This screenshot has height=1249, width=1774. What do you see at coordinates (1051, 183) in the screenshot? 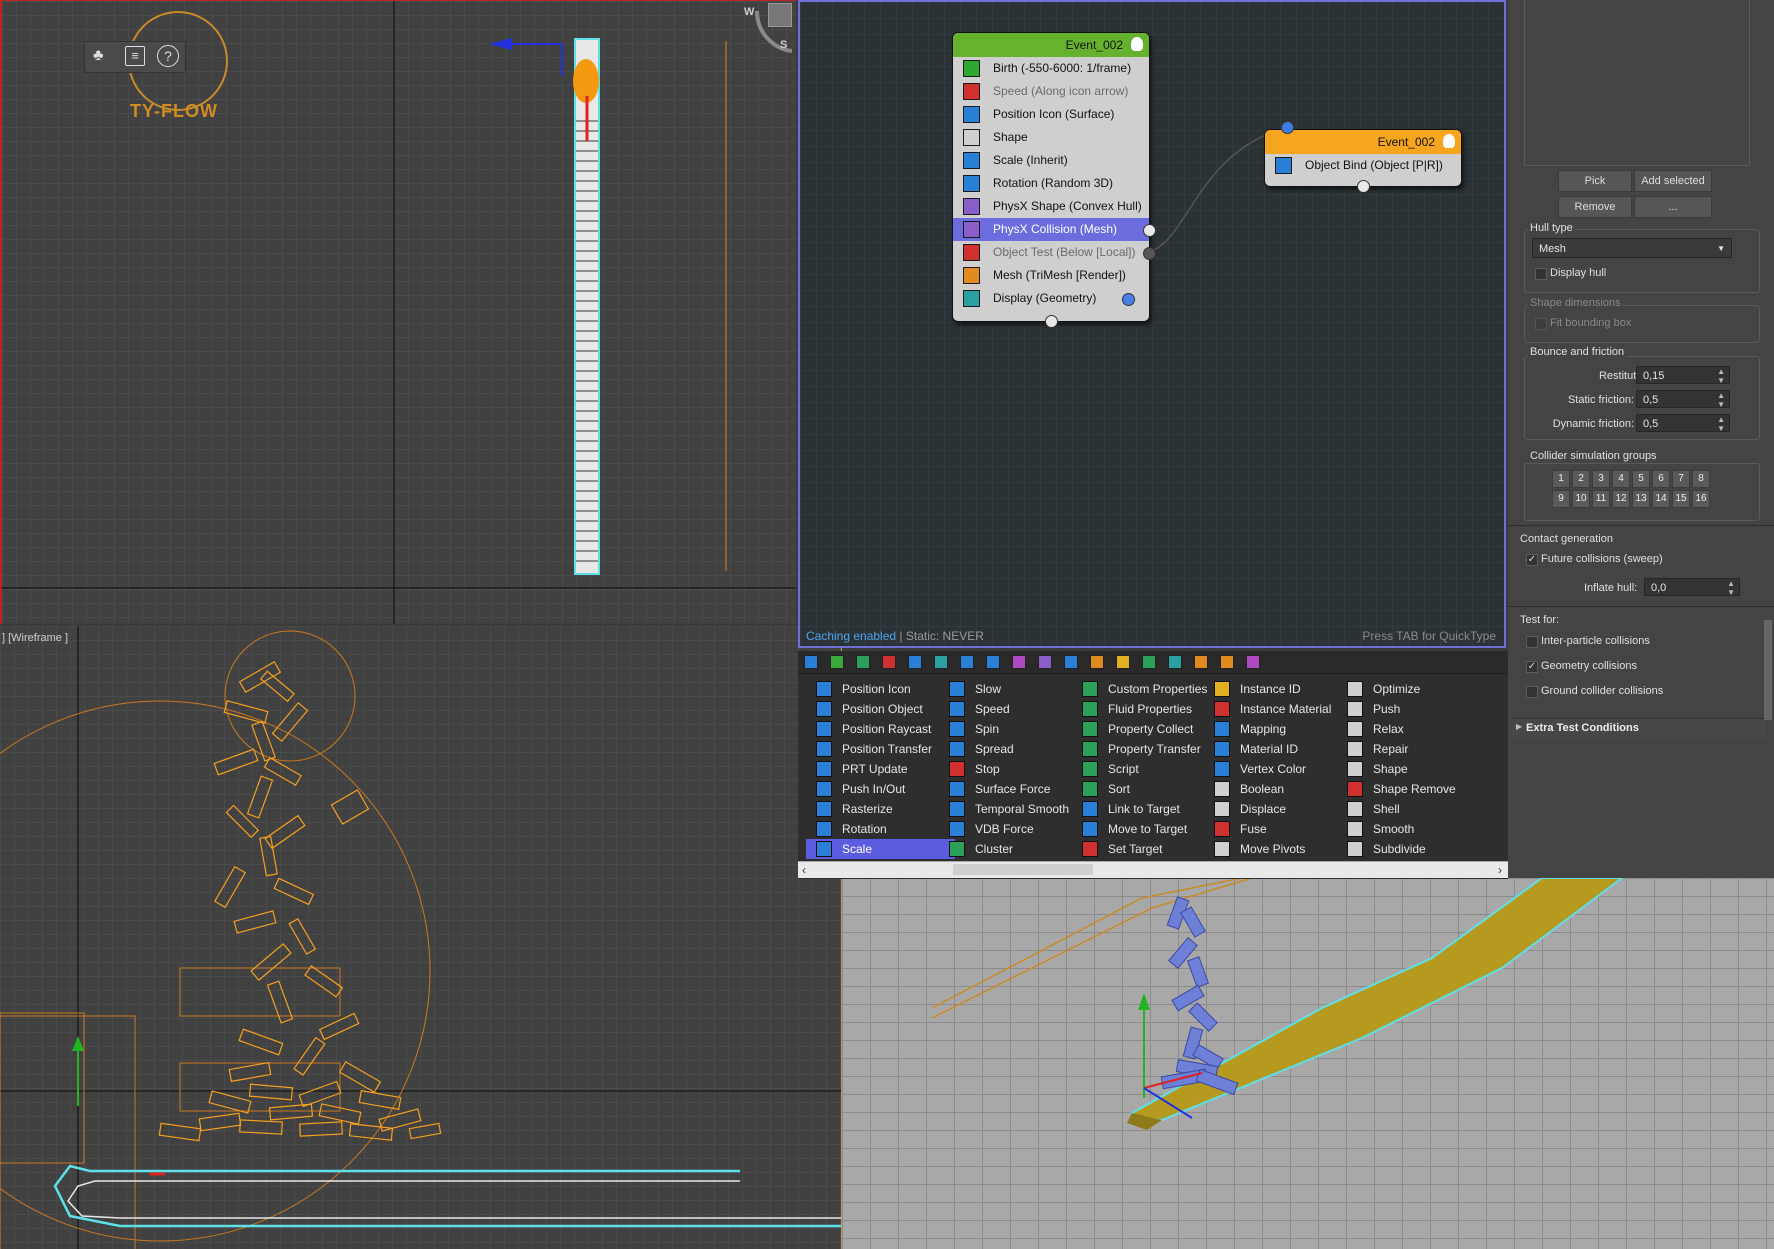
I see `operator-row: Rotation (Random 3D)` at bounding box center [1051, 183].